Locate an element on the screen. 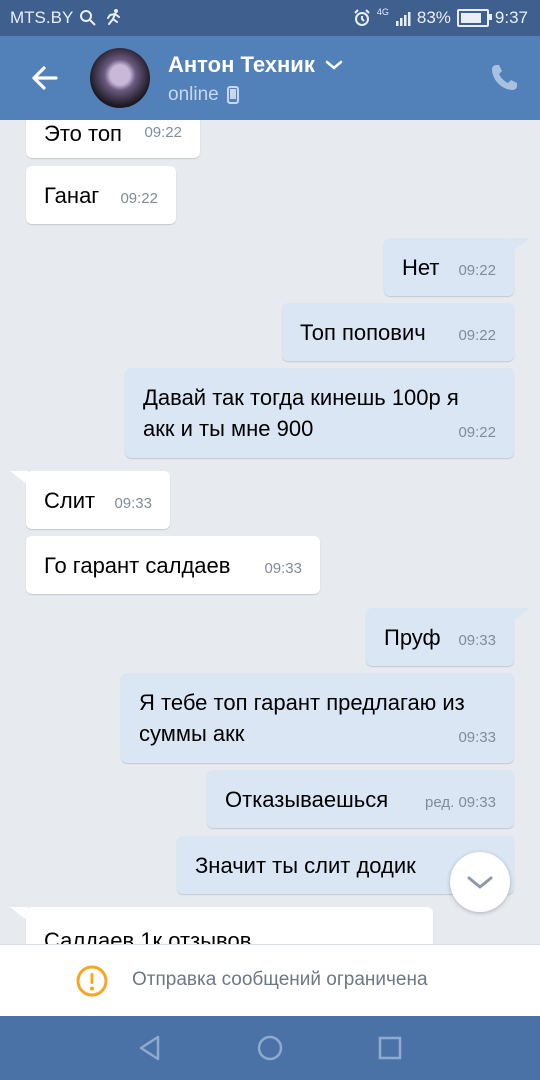 The image size is (540, 1080). message-outgoing: Отказываешься ред. 09:33 is located at coordinates (360, 799).